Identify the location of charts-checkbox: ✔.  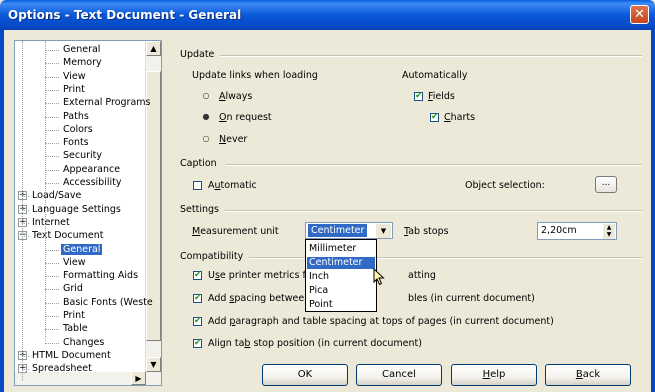
(434, 117).